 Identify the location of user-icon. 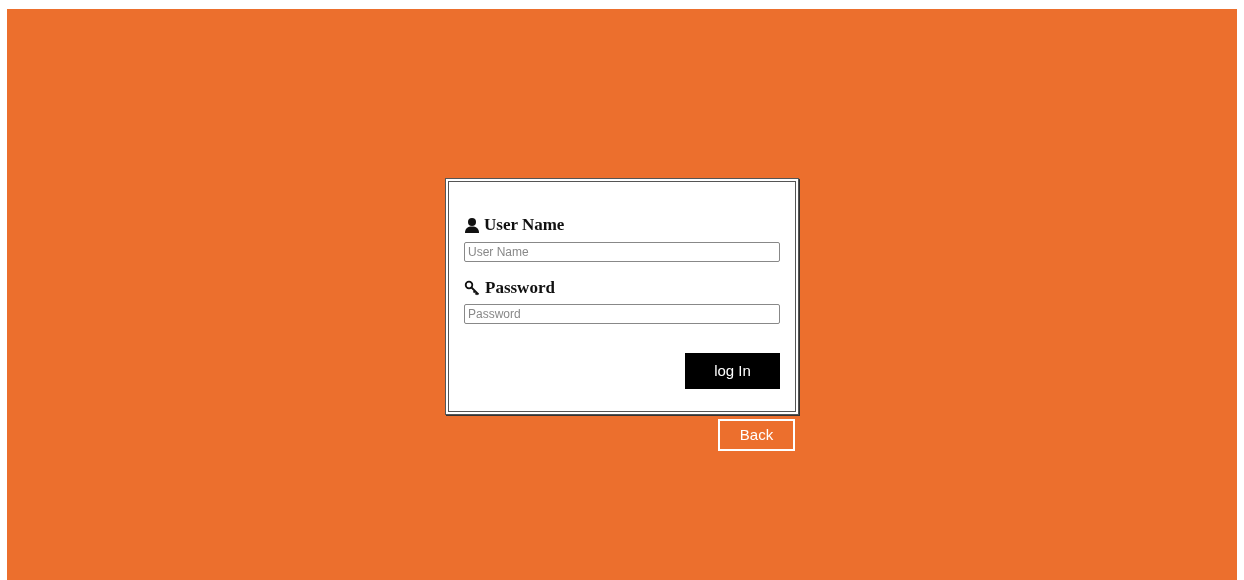
(472, 225).